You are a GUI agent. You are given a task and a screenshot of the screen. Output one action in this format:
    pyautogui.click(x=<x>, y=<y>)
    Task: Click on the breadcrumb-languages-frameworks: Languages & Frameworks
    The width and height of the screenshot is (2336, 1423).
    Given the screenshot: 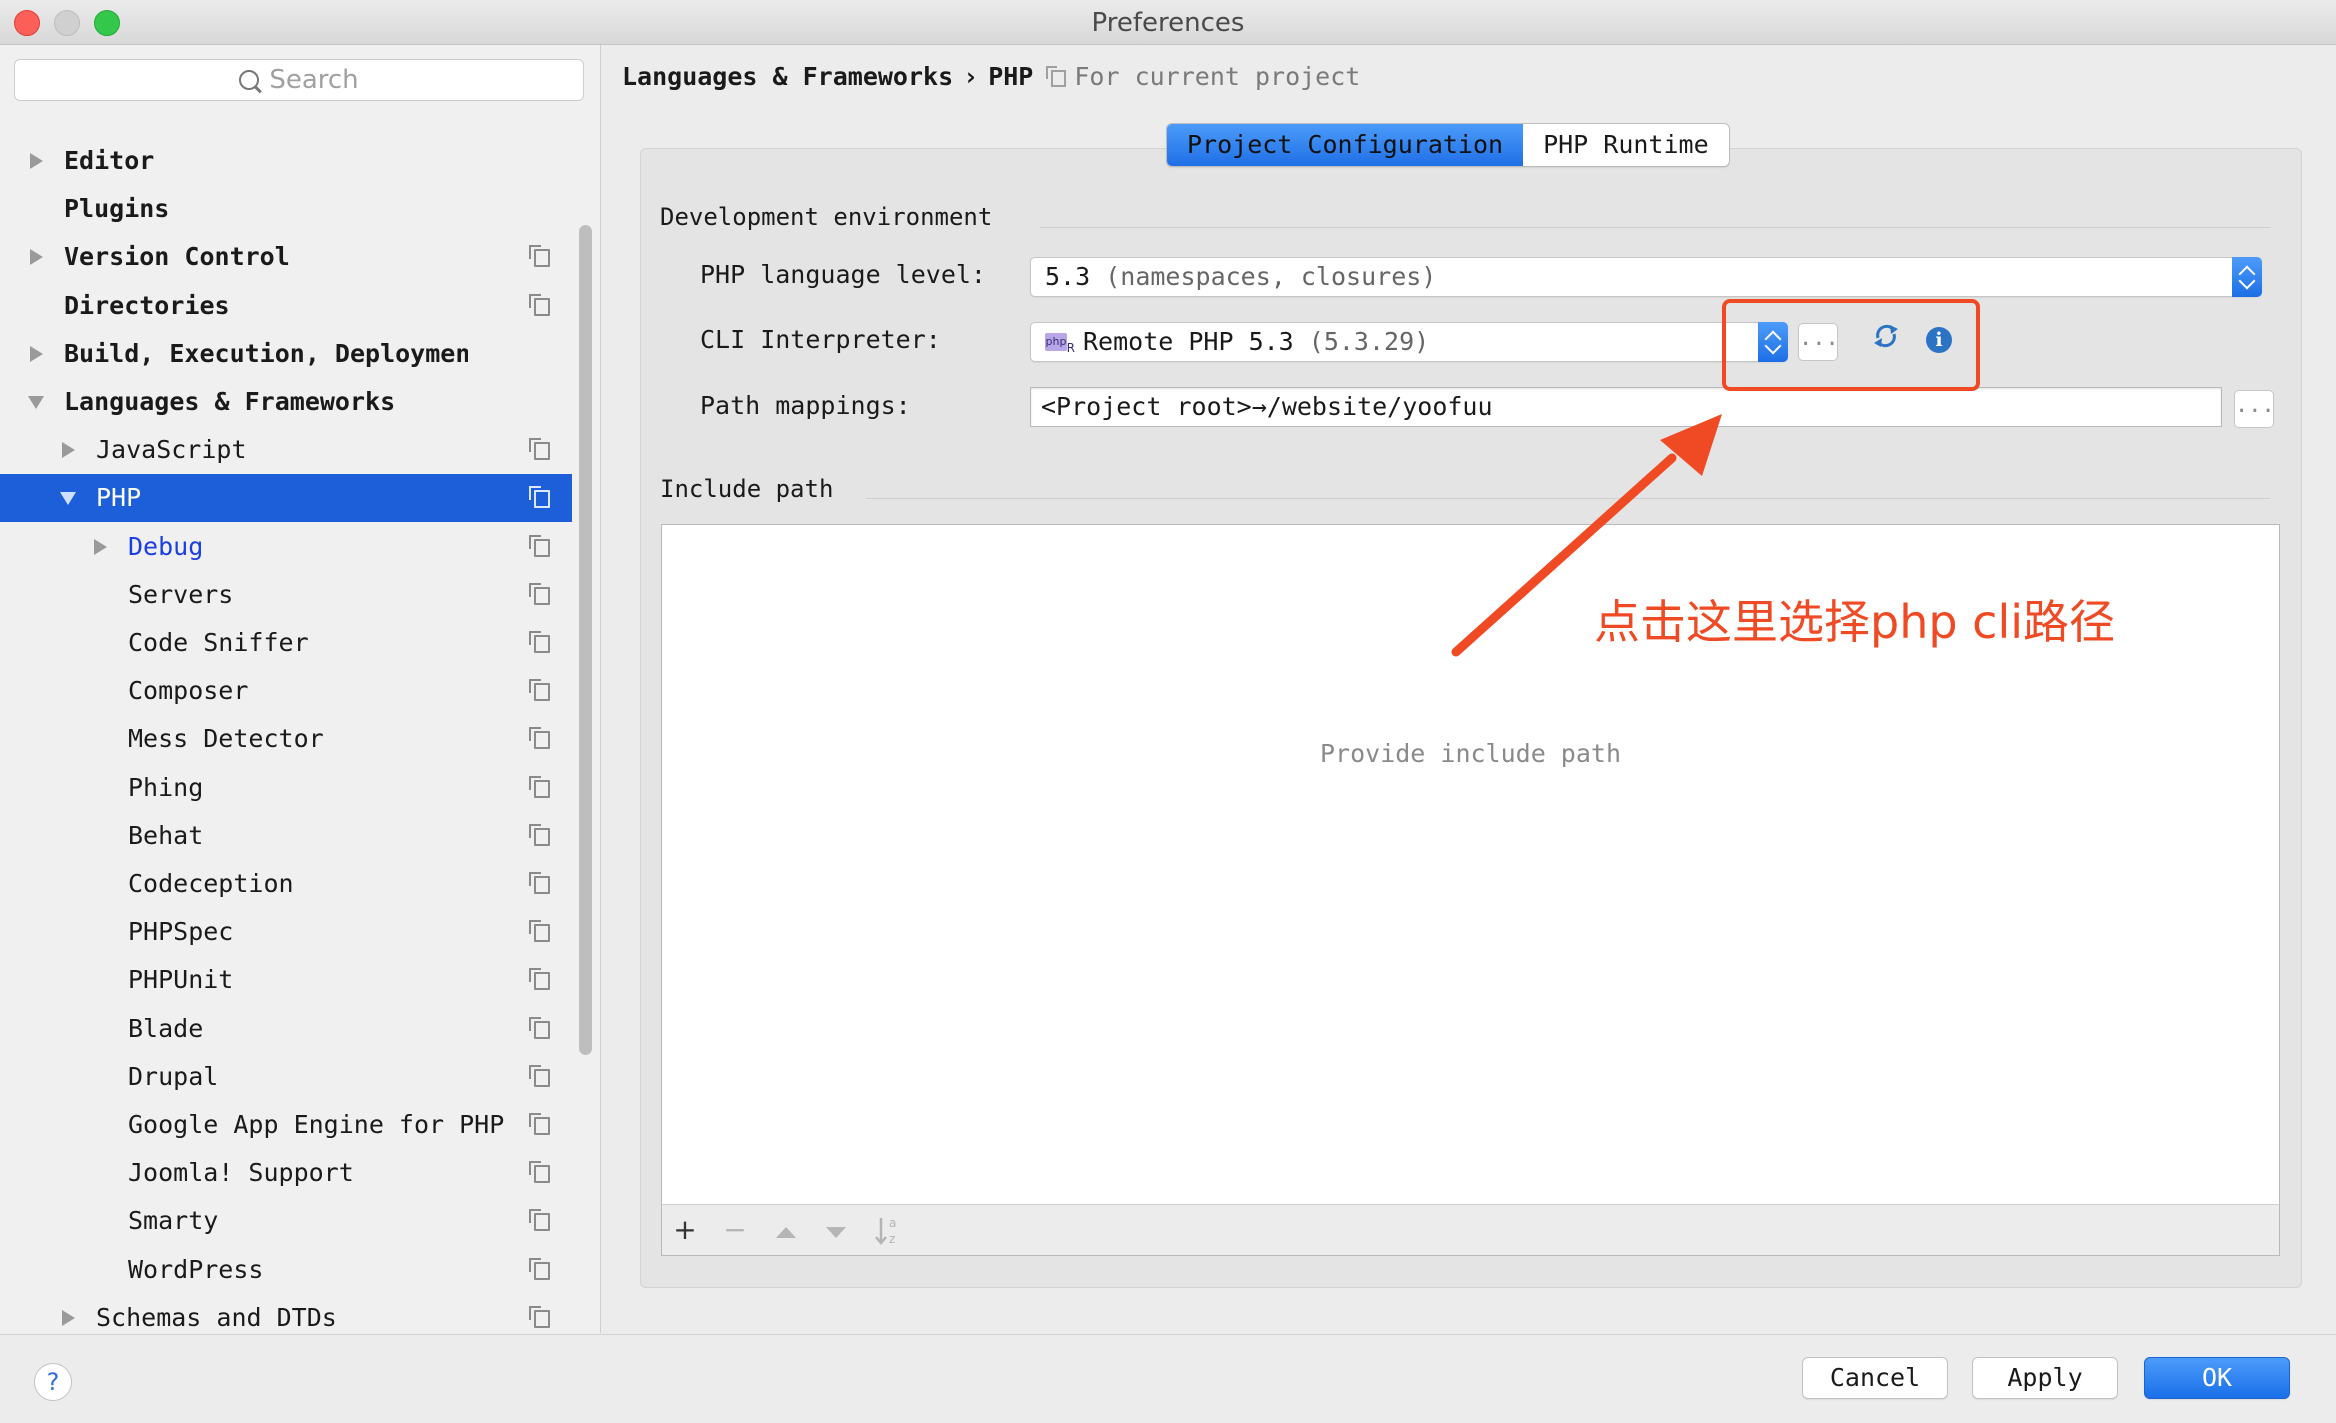 What is the action you would take?
    pyautogui.click(x=787, y=76)
    